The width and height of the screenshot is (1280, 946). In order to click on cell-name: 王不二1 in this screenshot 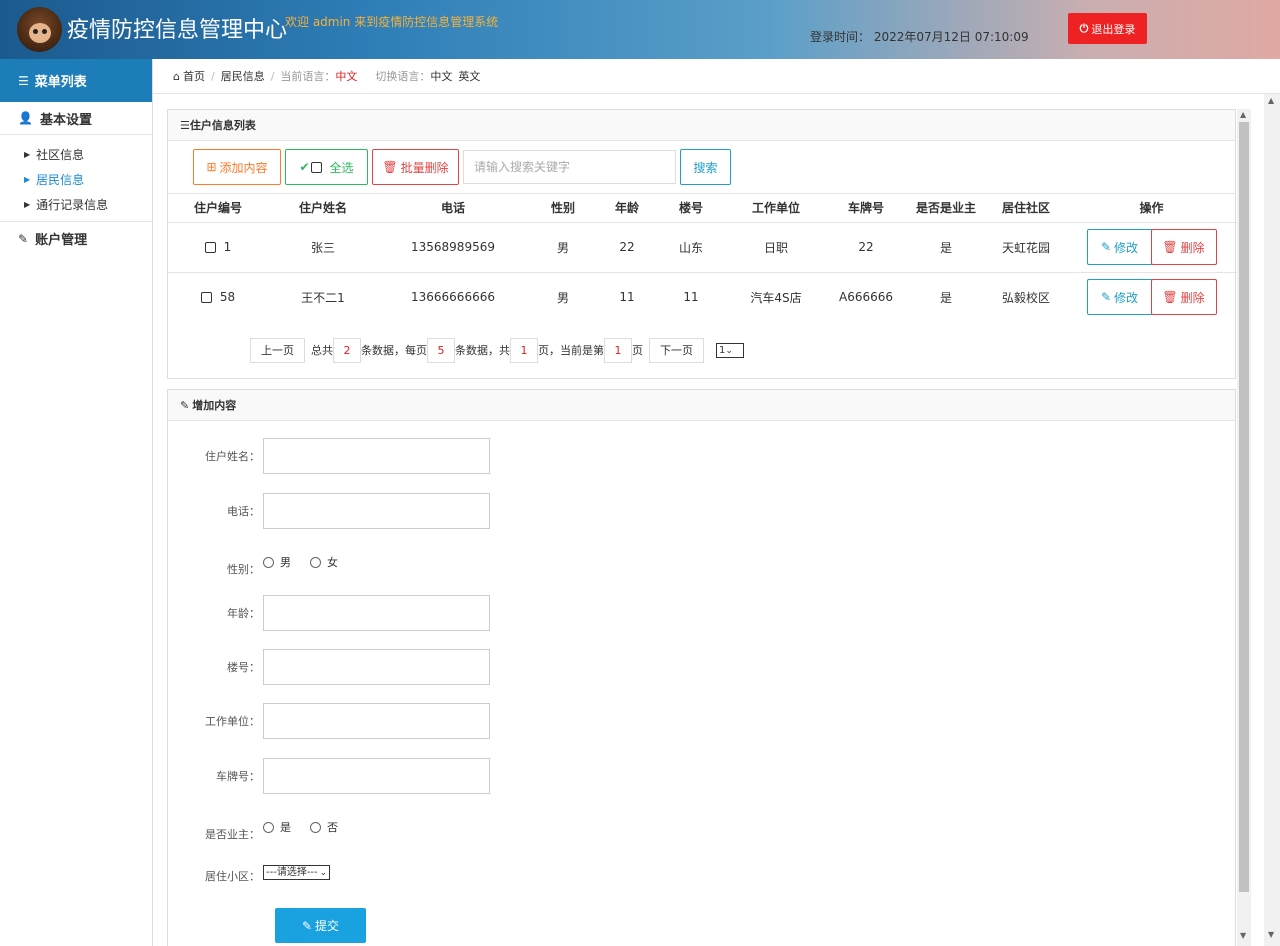, I will do `click(323, 297)`.